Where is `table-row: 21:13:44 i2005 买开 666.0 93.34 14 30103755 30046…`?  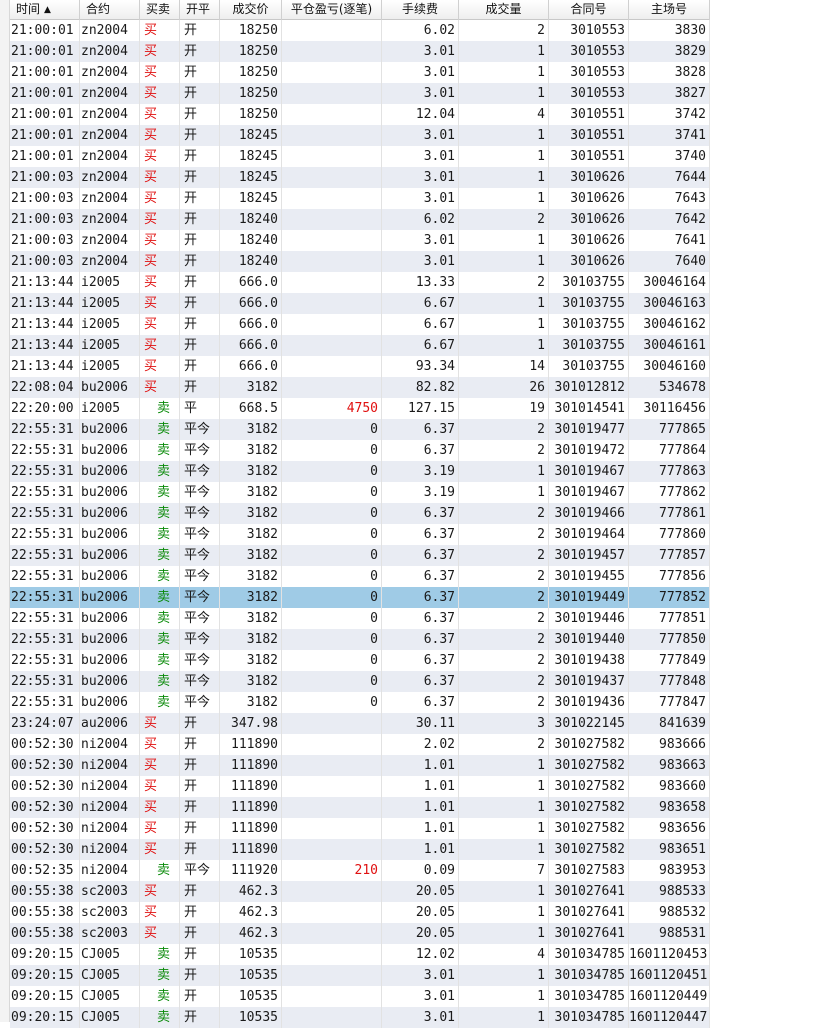 table-row: 21:13:44 i2005 买开 666.0 93.34 14 30103755 30046… is located at coordinates (360, 366).